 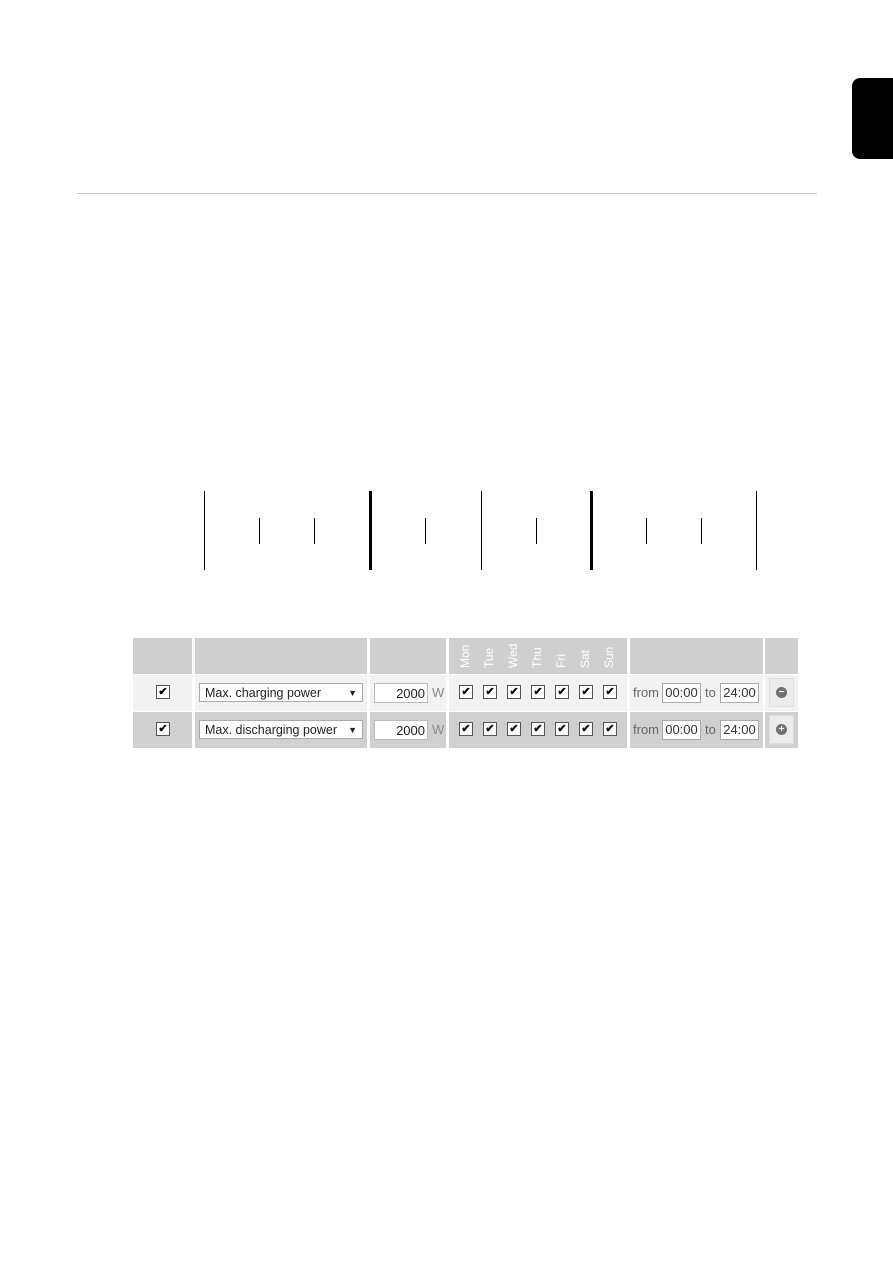 What do you see at coordinates (162, 656) in the screenshot?
I see `header-enabled` at bounding box center [162, 656].